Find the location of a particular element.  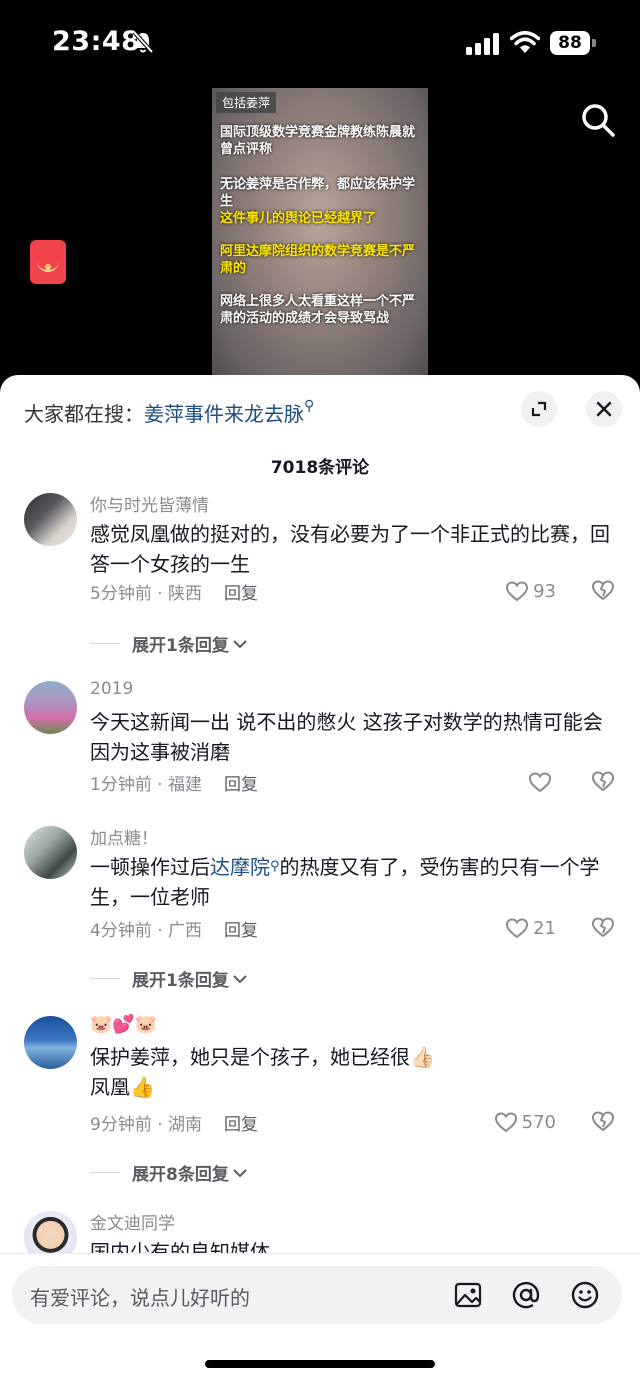

home-indicator is located at coordinates (320, 1364).